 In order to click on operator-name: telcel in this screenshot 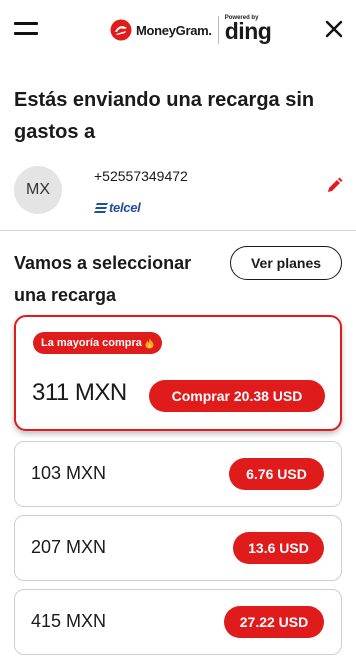, I will do `click(125, 207)`.